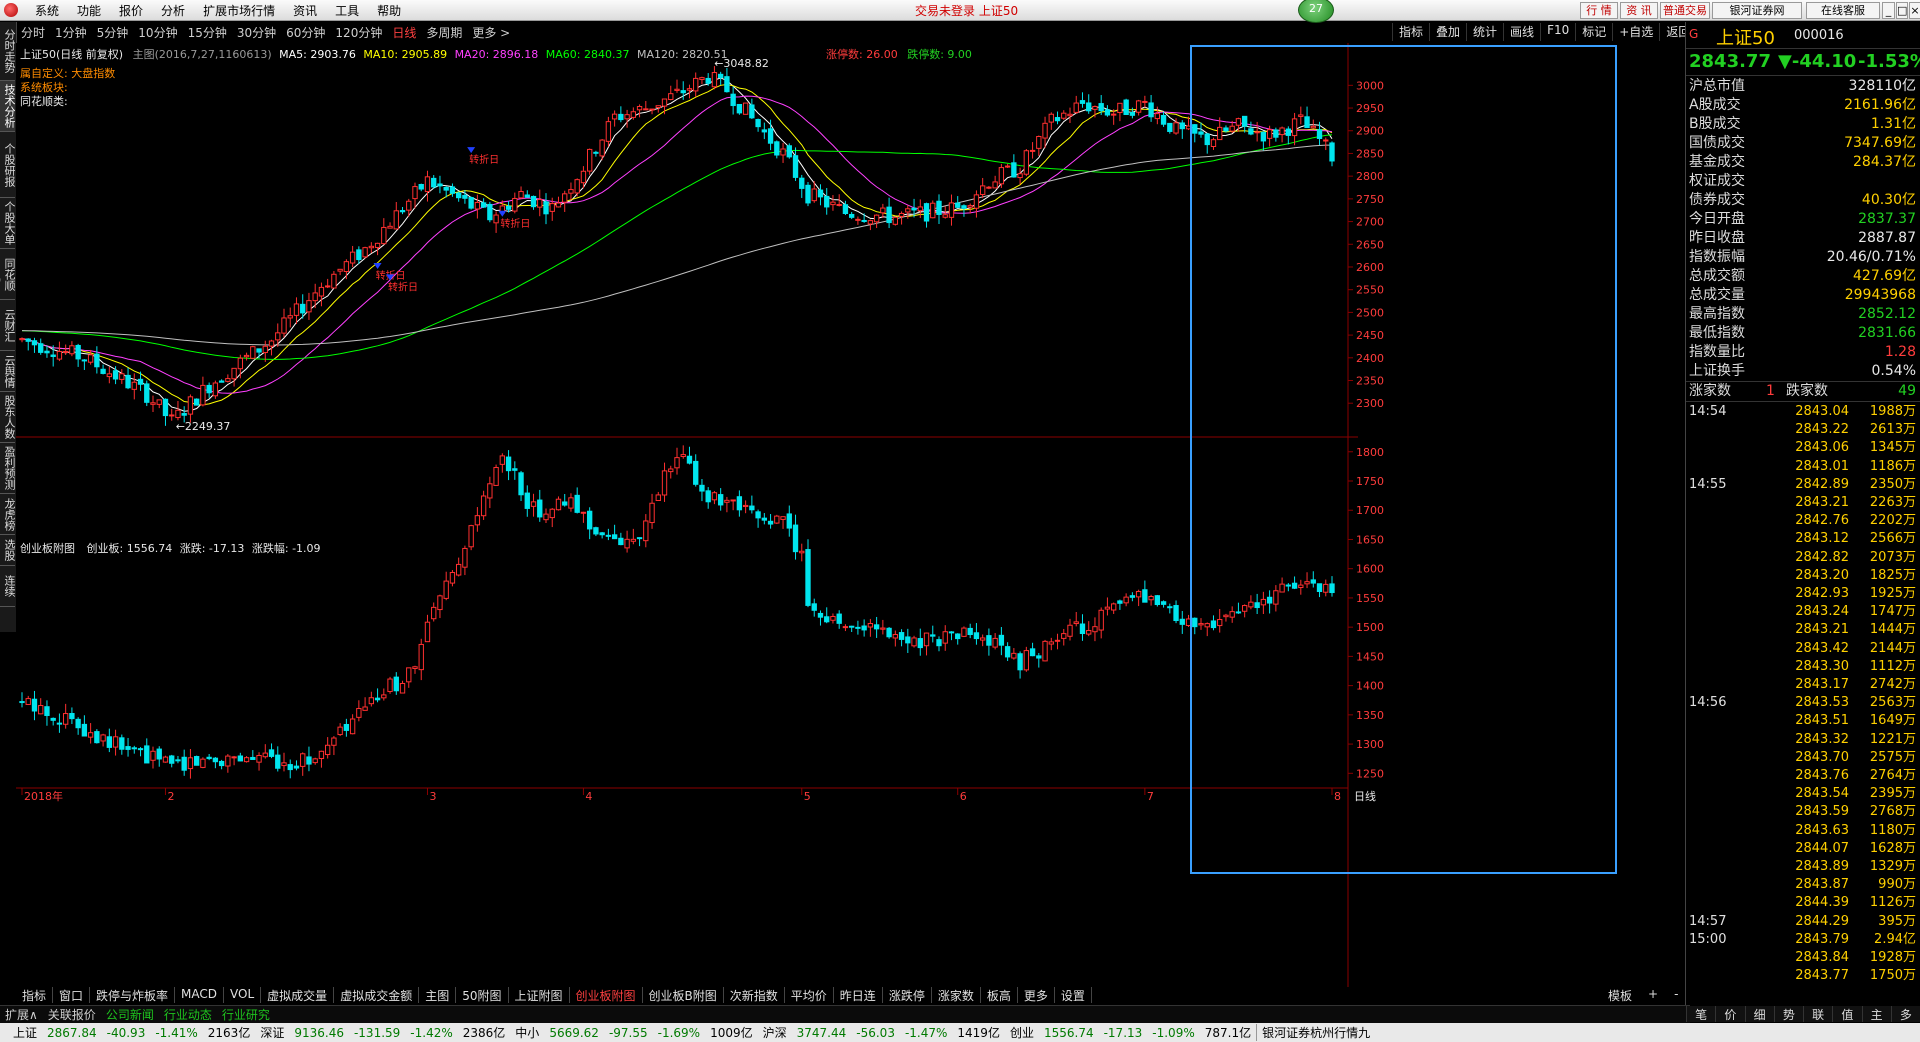 The image size is (1920, 1042). Describe the element at coordinates (1914, 10) in the screenshot. I see `close-icon: ×` at that location.